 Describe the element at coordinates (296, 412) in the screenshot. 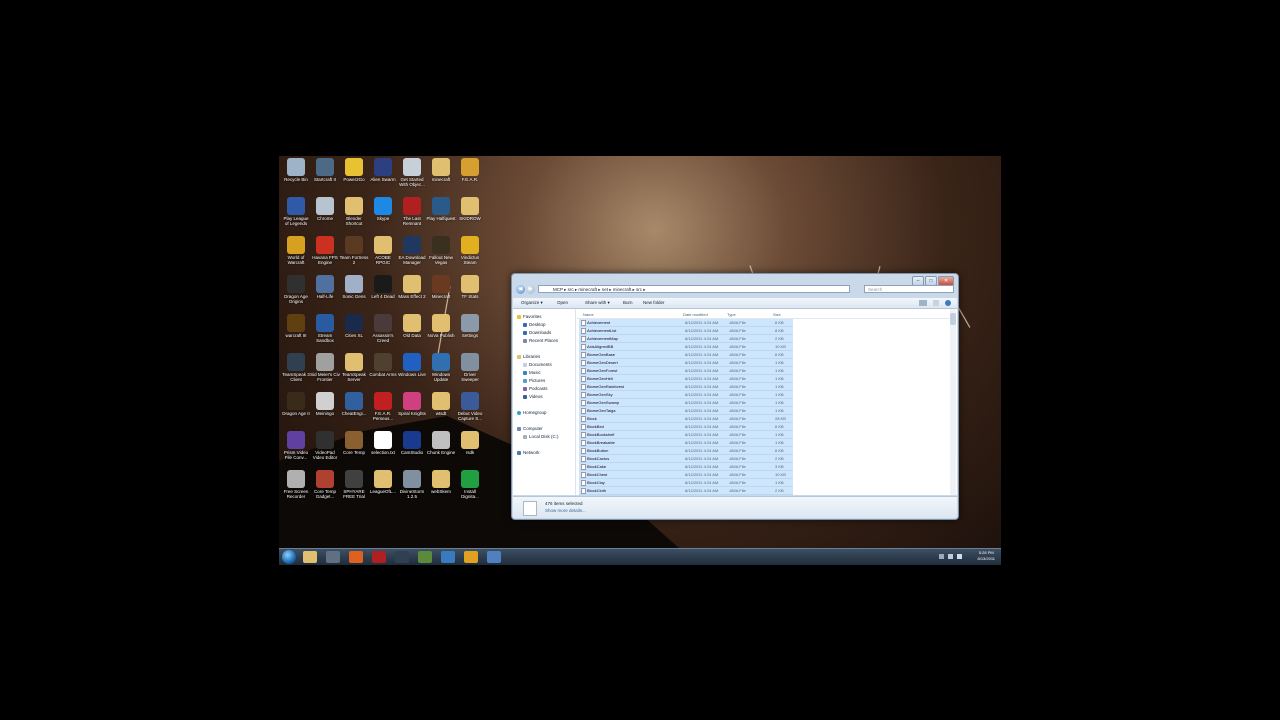

I see `desktop-icon: Dragon Age II` at that location.